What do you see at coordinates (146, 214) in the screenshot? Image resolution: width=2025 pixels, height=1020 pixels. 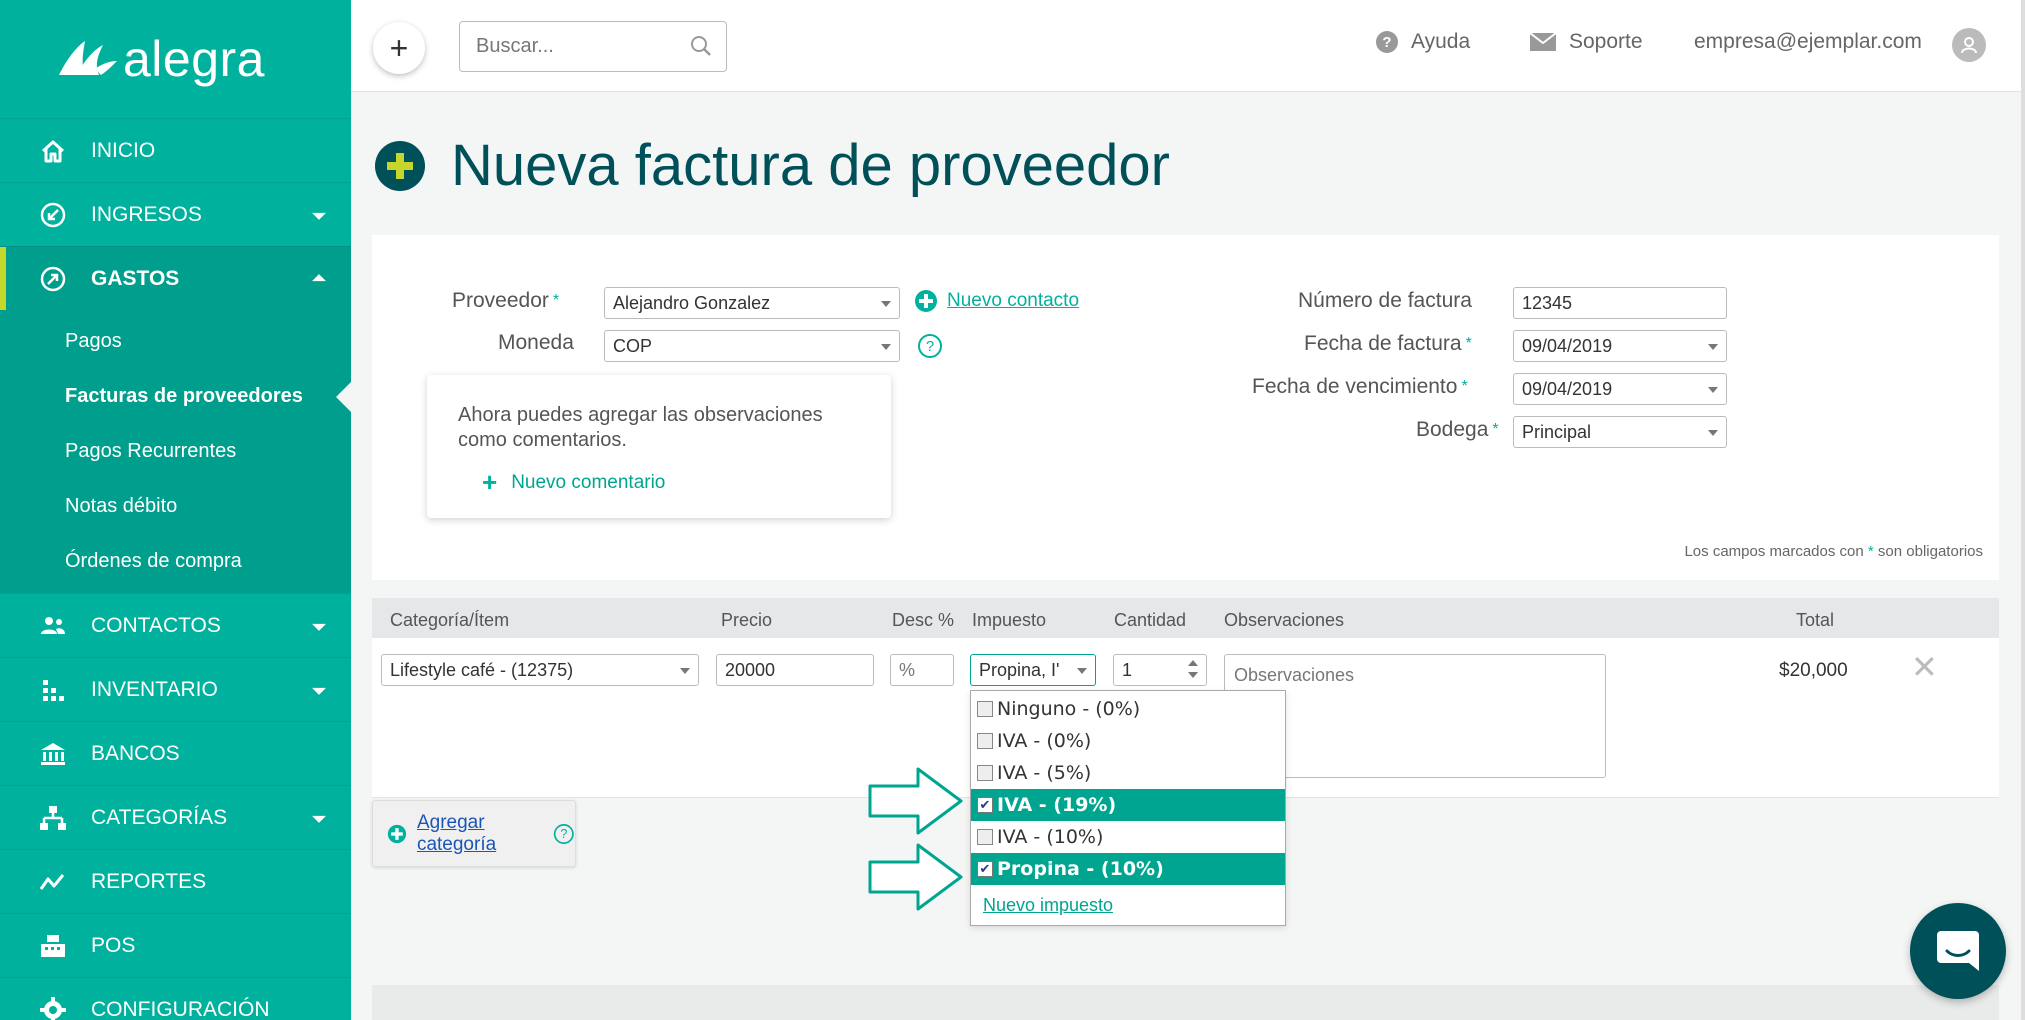 I see `nav-label: INGRESOS` at bounding box center [146, 214].